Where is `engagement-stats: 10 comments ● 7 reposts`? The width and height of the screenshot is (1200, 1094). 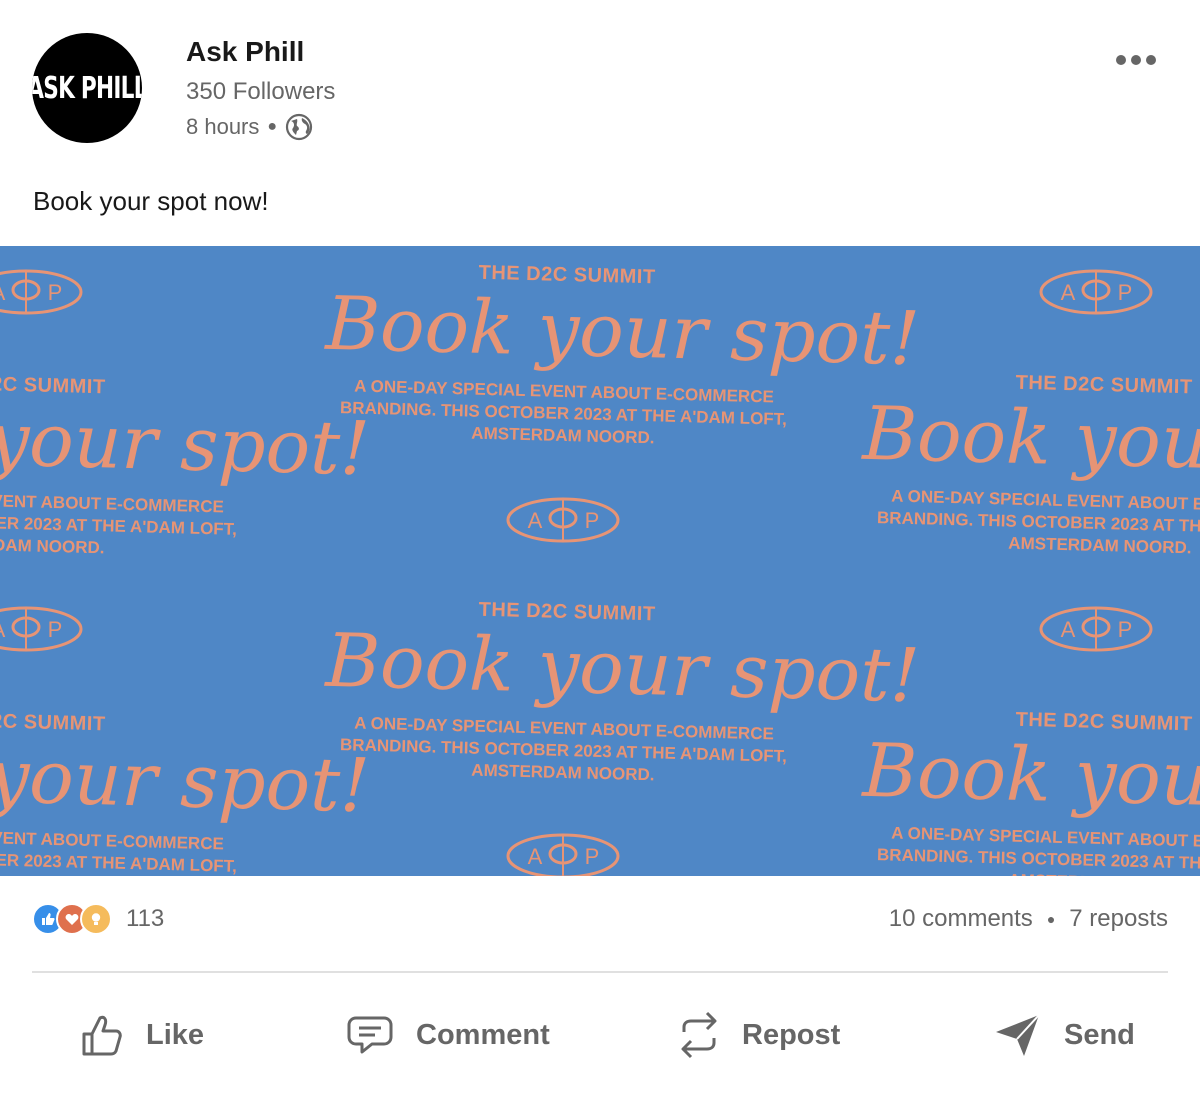
engagement-stats: 10 comments ● 7 reposts is located at coordinates (1028, 919).